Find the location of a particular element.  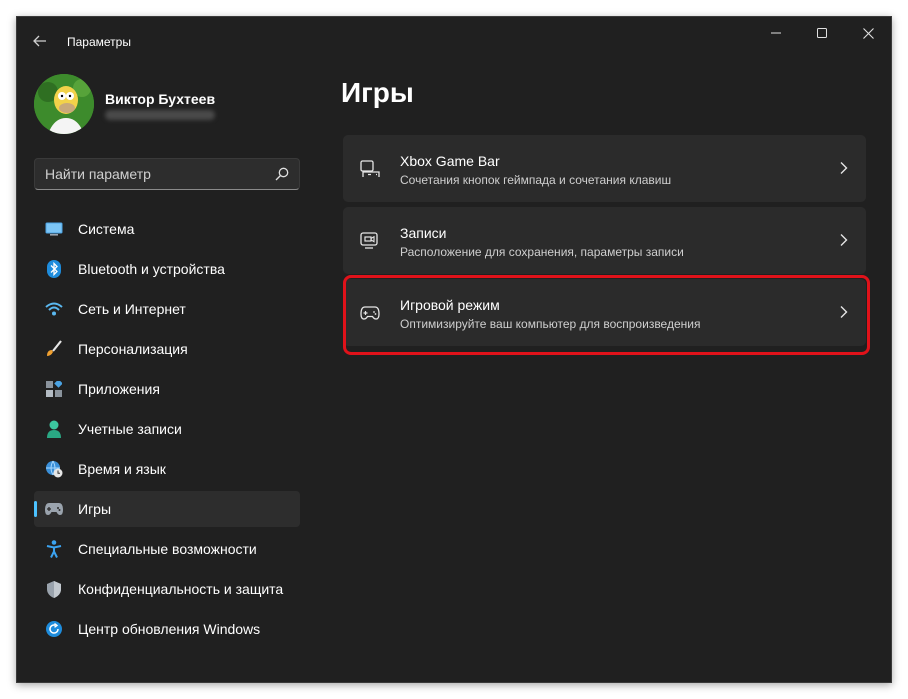

sidebar-item-gaming: Игры is located at coordinates (167, 509).